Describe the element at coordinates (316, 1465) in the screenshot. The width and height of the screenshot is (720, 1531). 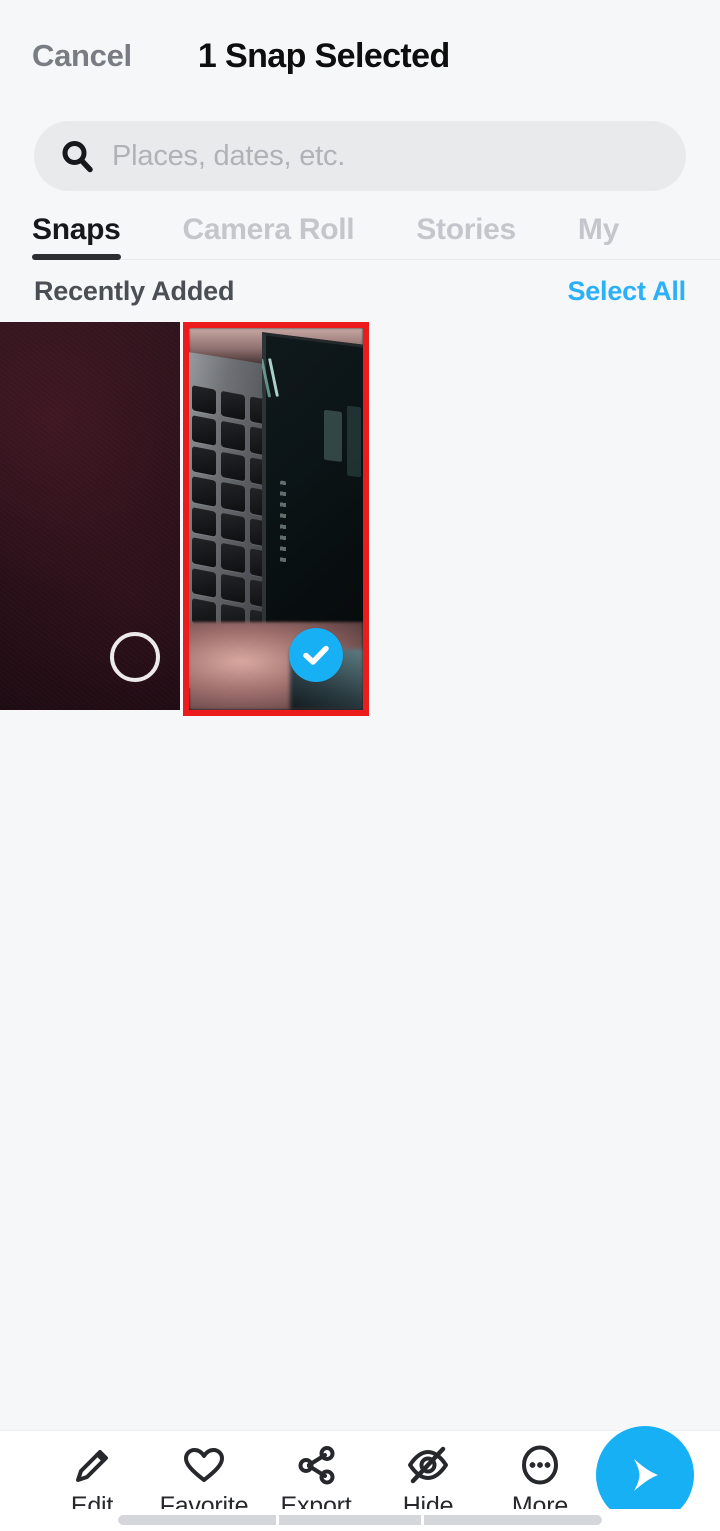
I see `share-icon` at that location.